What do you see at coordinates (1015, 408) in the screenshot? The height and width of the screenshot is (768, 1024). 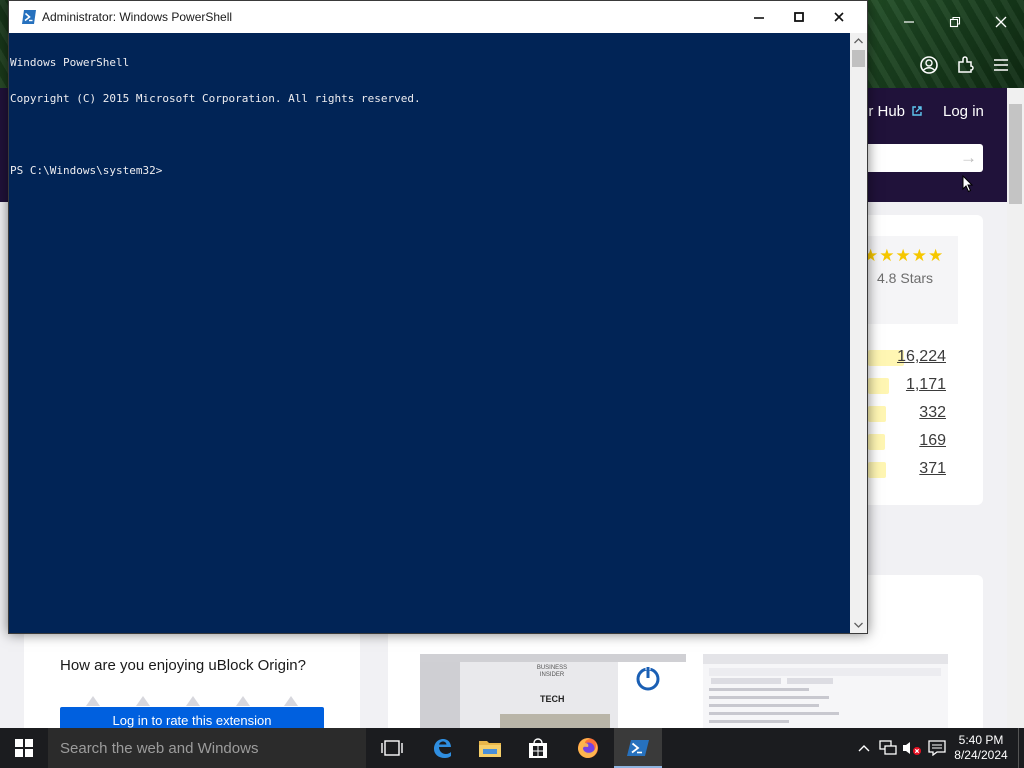 I see `page-scrollbar` at bounding box center [1015, 408].